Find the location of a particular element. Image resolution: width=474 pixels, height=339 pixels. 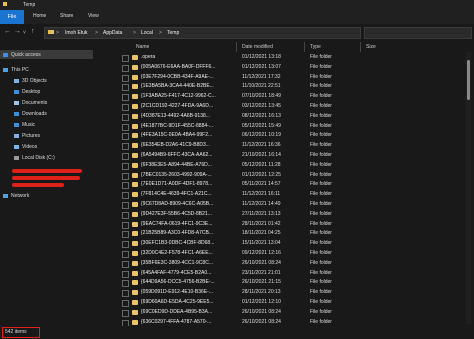

nav-videos: Videos is located at coordinates (25, 147).